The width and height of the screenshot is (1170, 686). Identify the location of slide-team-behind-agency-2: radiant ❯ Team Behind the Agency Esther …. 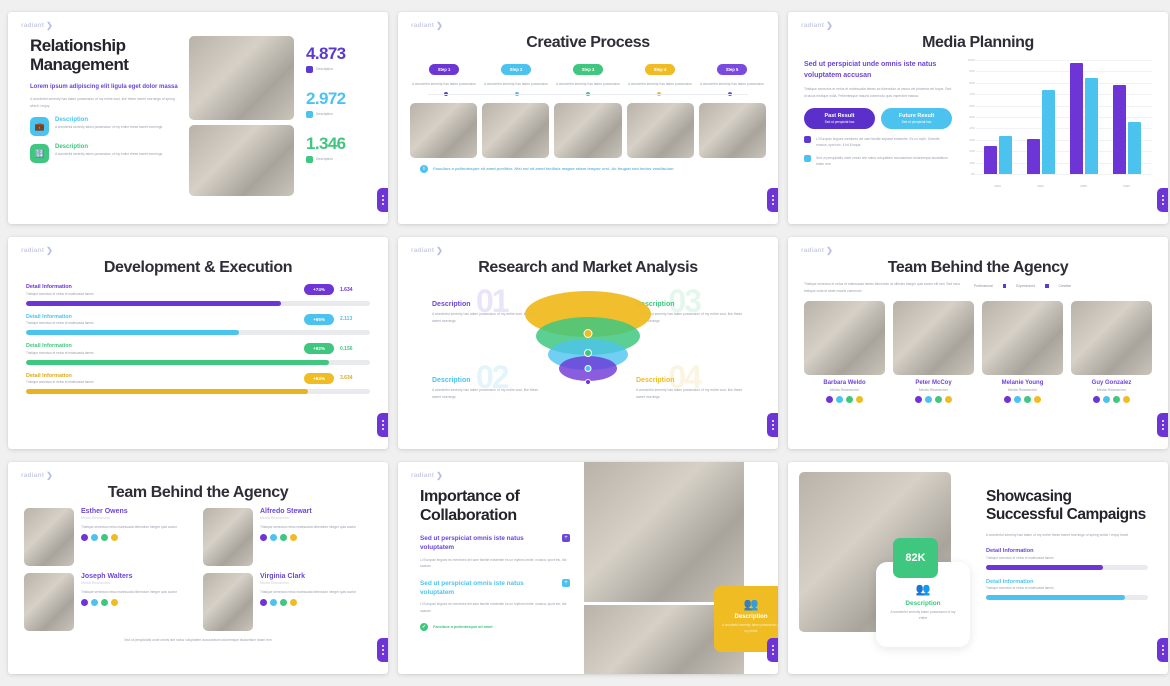
(198, 568).